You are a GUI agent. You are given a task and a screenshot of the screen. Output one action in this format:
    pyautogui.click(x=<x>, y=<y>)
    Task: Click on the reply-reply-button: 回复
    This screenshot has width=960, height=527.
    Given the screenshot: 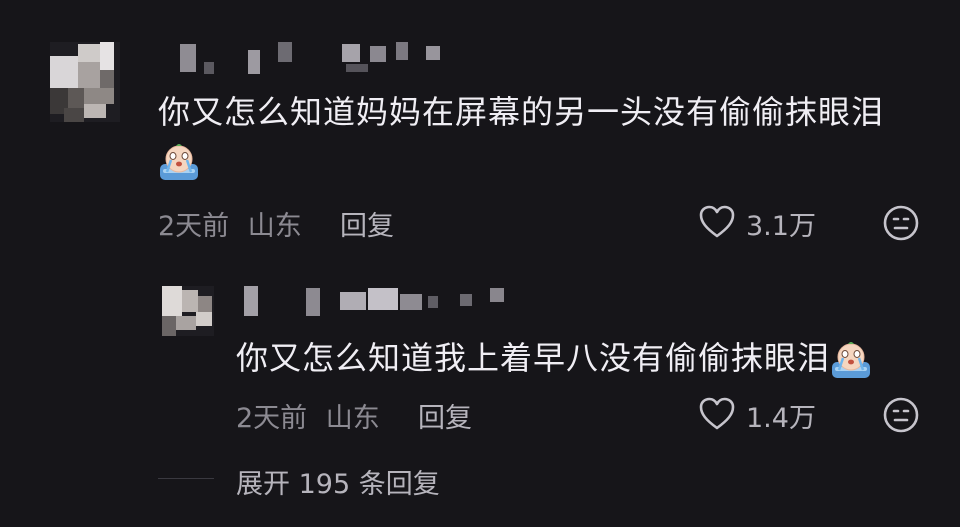 What is the action you would take?
    pyautogui.click(x=445, y=415)
    